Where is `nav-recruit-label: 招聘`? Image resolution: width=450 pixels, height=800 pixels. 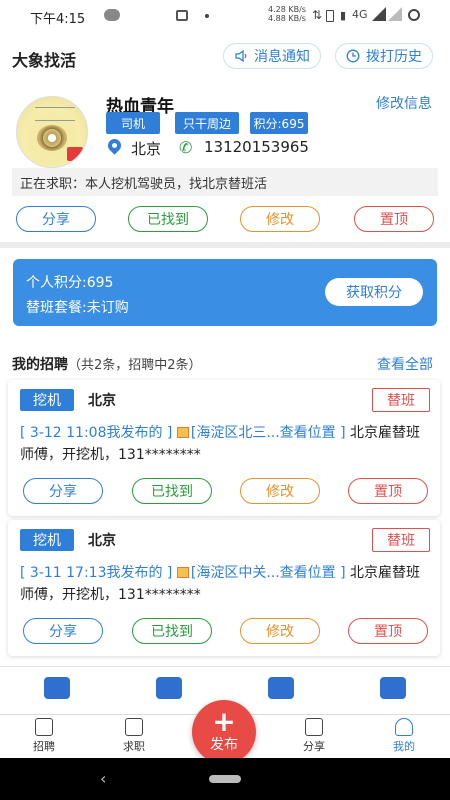 nav-recruit-label: 招聘 is located at coordinates (44, 746).